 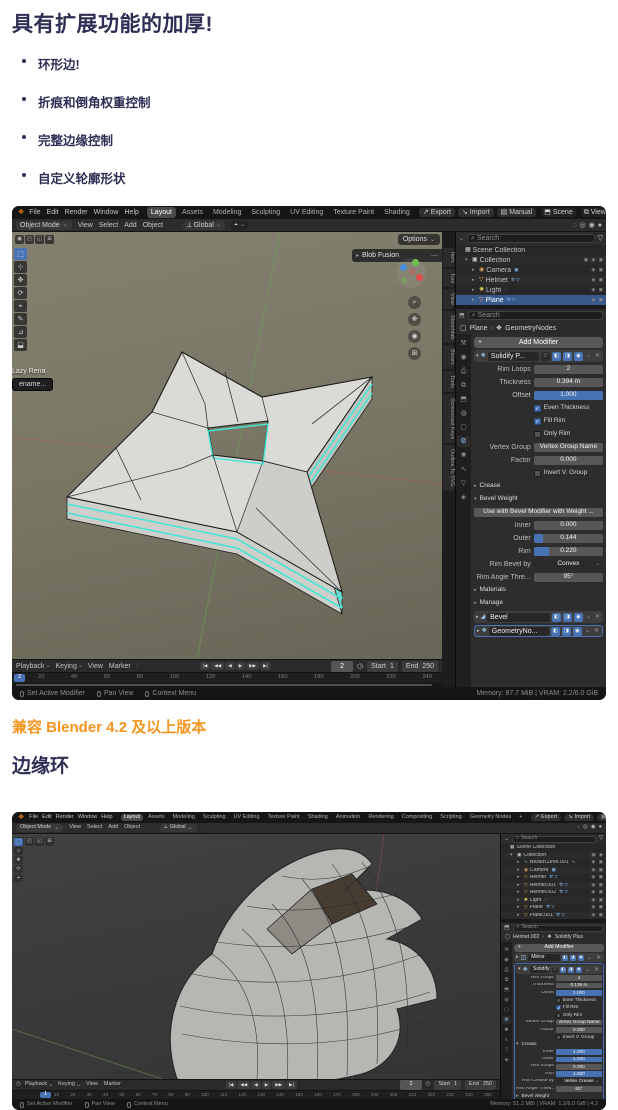 What do you see at coordinates (231, 1085) in the screenshot?
I see `transport-button: |◀` at bounding box center [231, 1085].